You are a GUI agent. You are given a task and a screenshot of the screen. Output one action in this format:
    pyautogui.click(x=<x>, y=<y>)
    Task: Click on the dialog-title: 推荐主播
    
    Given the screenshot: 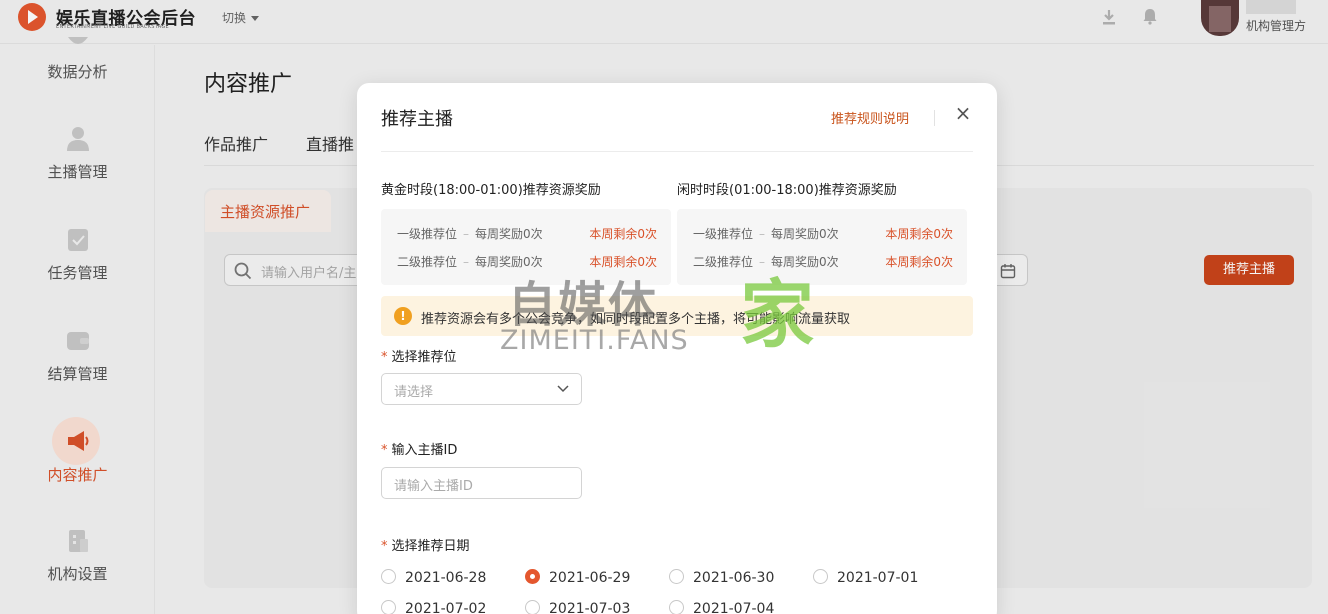 What is the action you would take?
    pyautogui.click(x=417, y=119)
    